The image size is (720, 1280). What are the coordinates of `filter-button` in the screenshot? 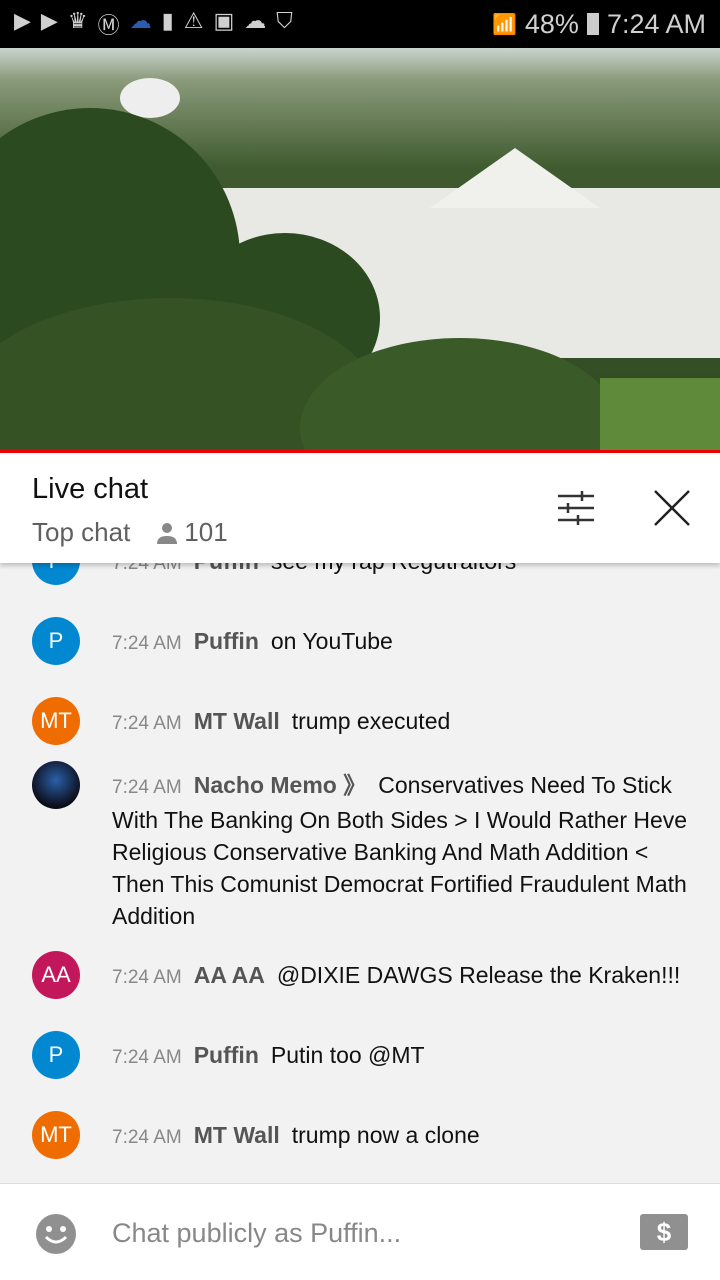 It's located at (576, 508).